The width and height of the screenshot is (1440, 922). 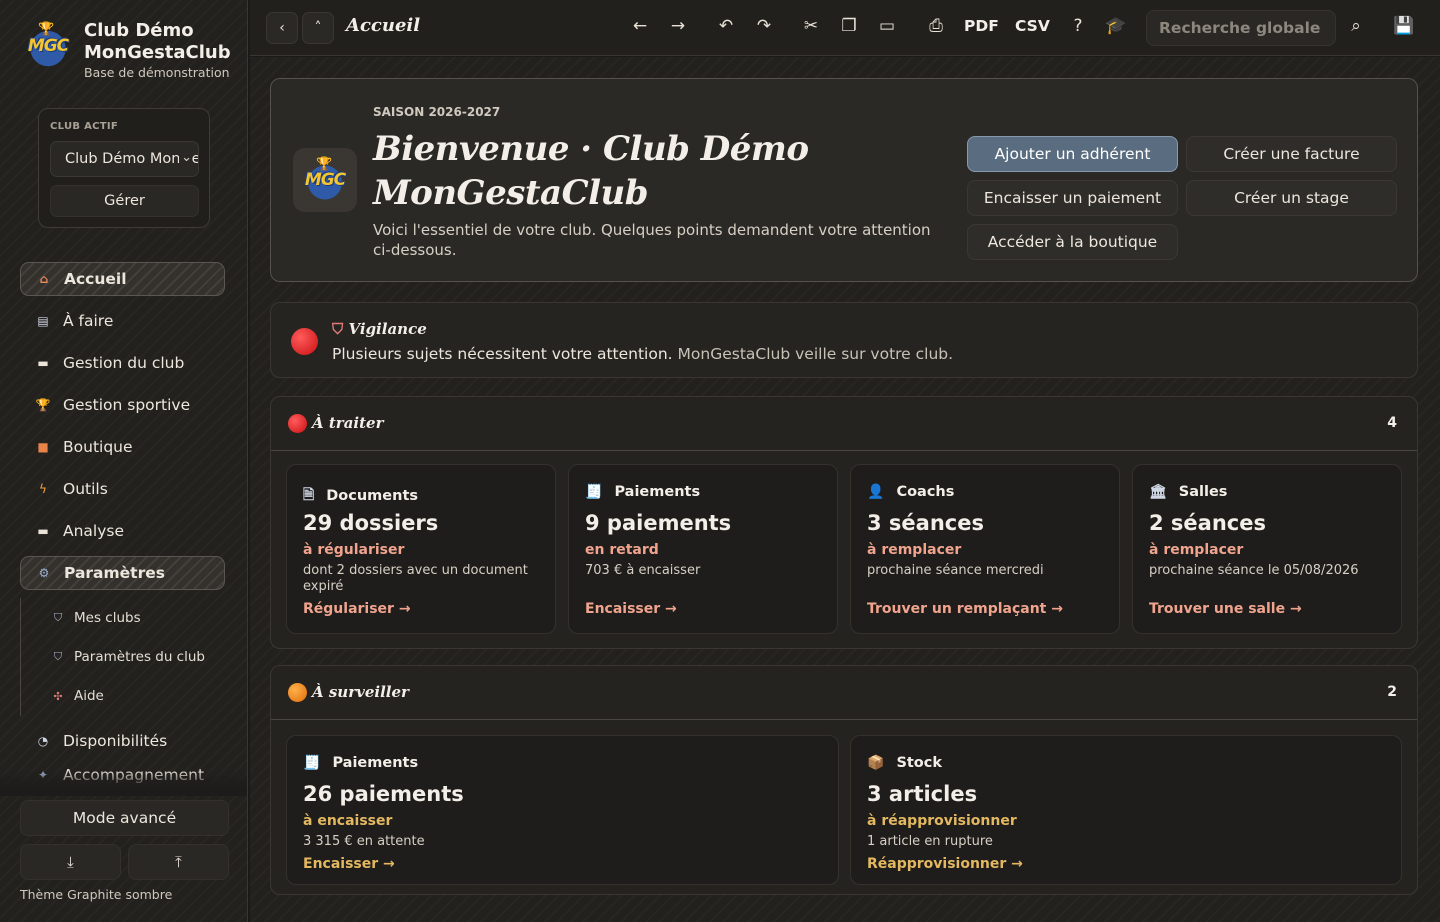 I want to click on help-icon: ?, so click(x=1078, y=26).